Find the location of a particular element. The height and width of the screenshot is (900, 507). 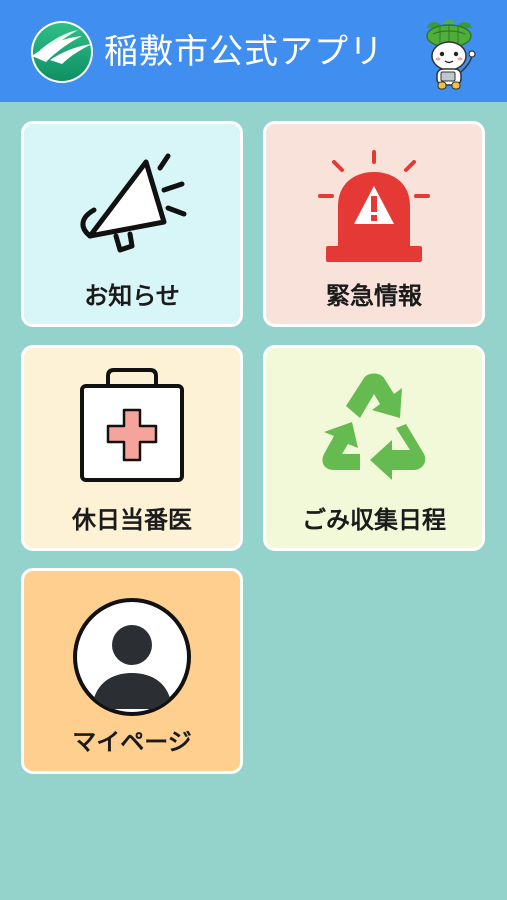

tile-label: マイページ is located at coordinates (132, 742).